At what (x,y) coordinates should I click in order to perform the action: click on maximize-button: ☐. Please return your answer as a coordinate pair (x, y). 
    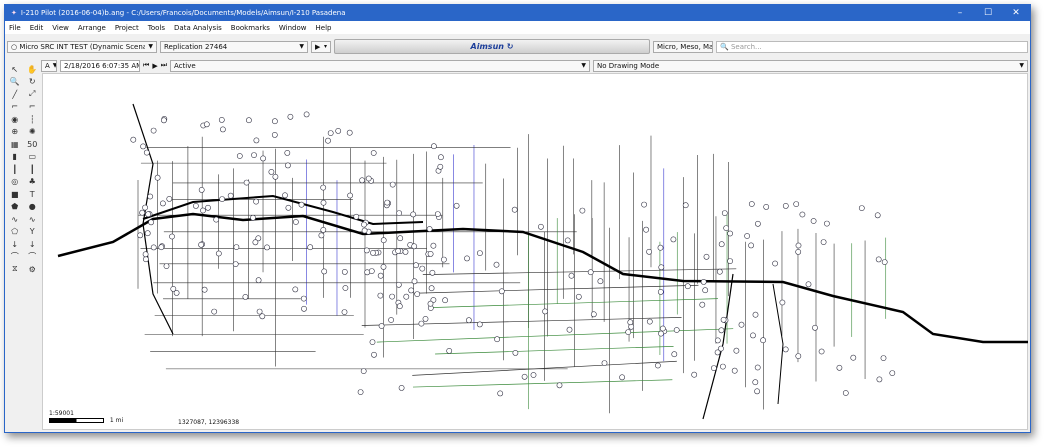
    Looking at the image, I should click on (988, 13).